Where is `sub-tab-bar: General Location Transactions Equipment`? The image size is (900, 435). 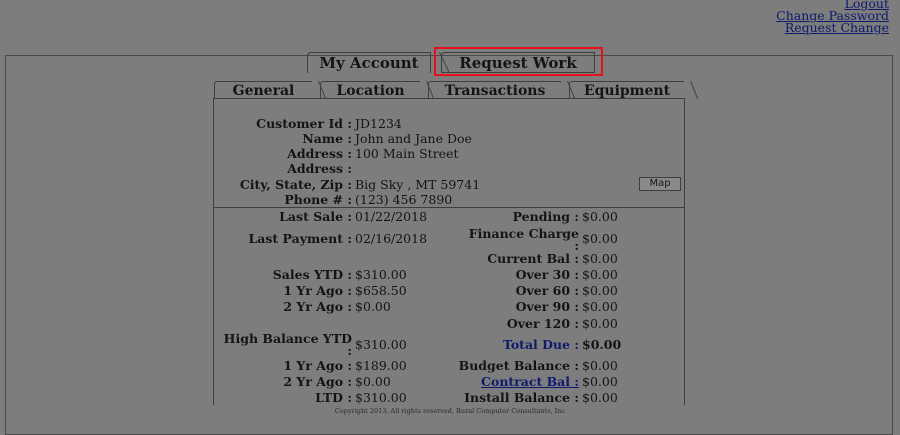 sub-tab-bar: General Location Transactions Equipment is located at coordinates (449, 90).